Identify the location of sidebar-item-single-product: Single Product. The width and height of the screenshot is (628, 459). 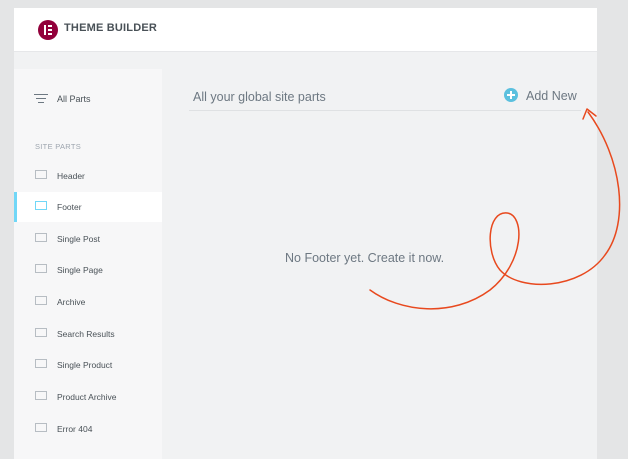
(88, 365).